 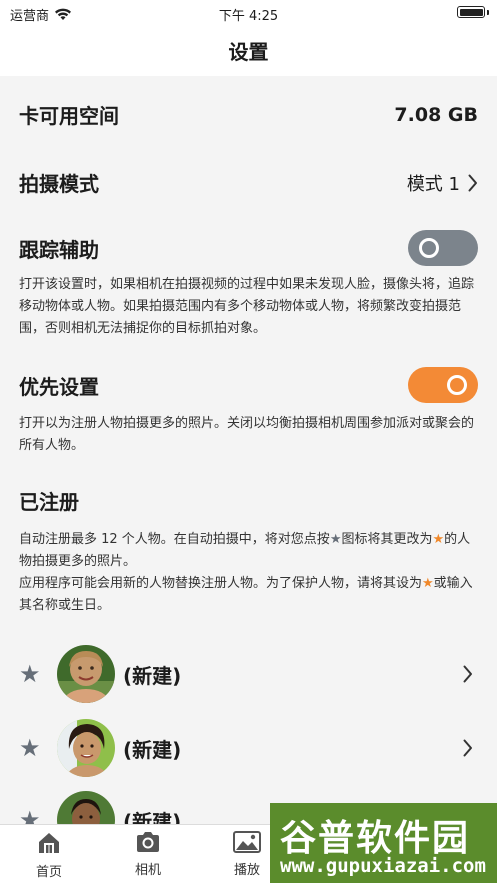 What do you see at coordinates (248, 248) in the screenshot?
I see `tracking-row: 跟踪辅助` at bounding box center [248, 248].